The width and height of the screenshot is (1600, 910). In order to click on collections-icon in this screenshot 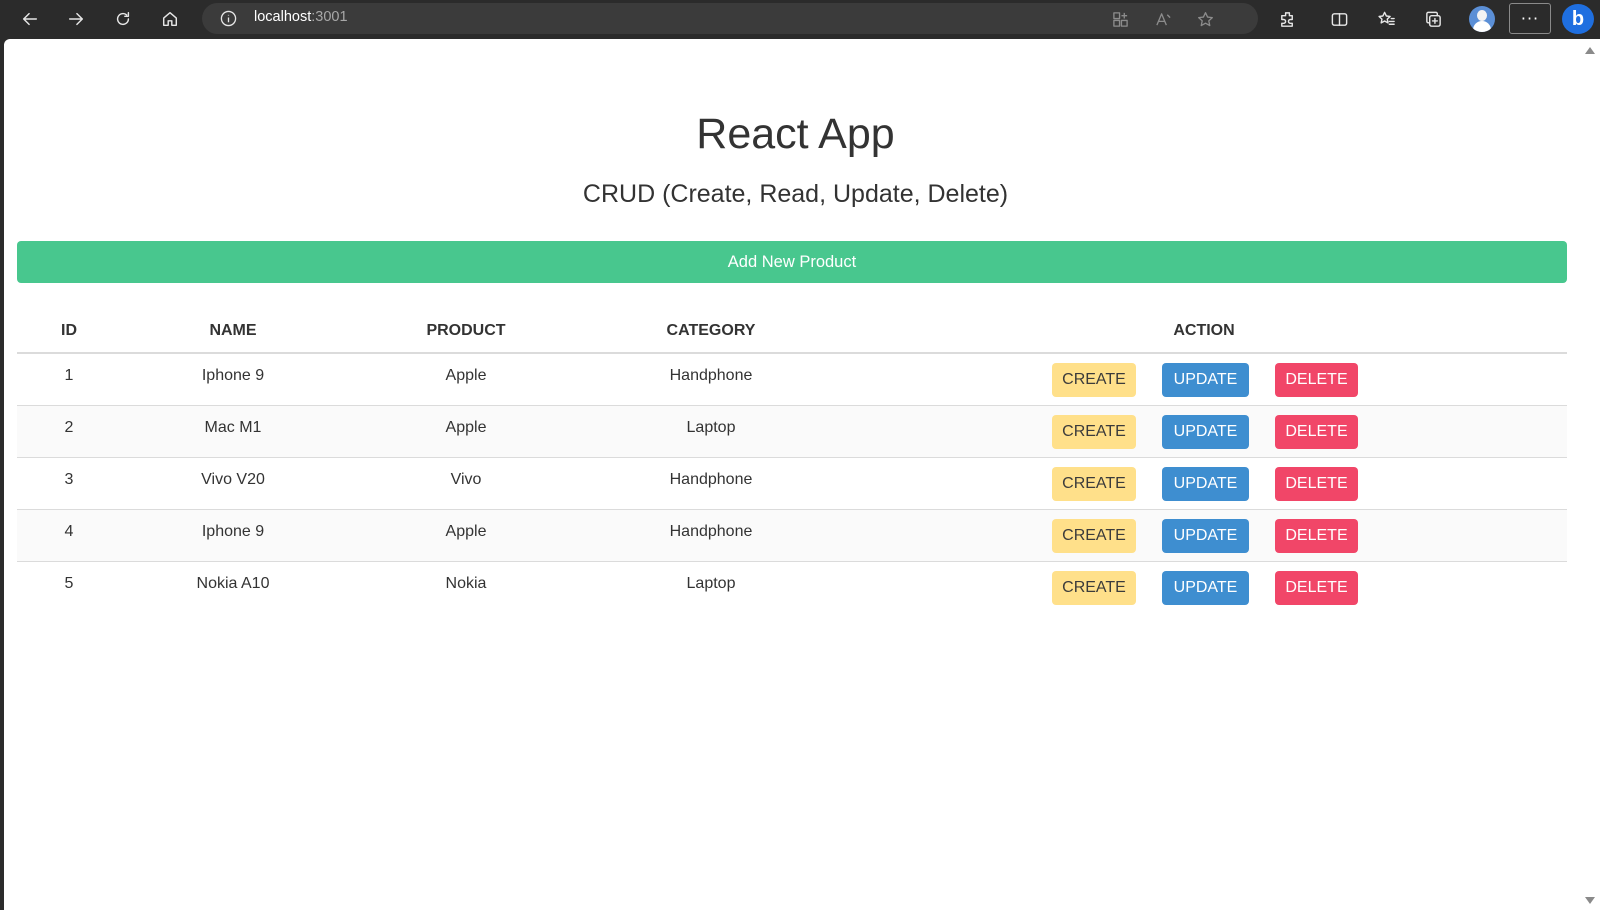, I will do `click(1433, 19)`.